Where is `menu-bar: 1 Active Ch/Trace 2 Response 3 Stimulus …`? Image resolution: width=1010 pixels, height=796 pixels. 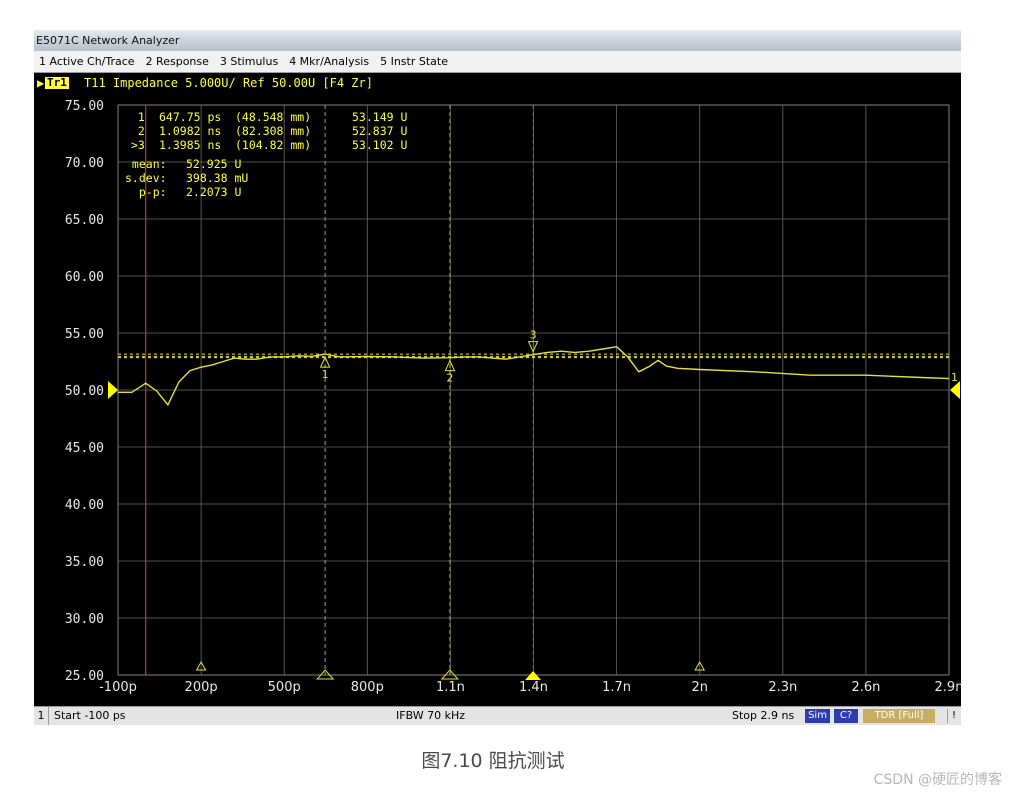 menu-bar: 1 Active Ch/Trace 2 Response 3 Stimulus … is located at coordinates (497, 62).